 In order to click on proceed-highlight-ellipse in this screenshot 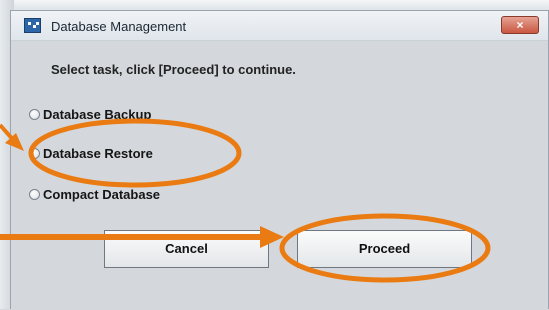, I will do `click(385, 248)`.